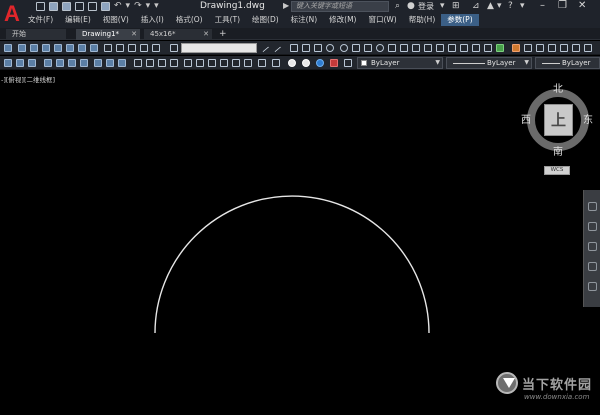 This screenshot has height=415, width=600. Describe the element at coordinates (507, 383) in the screenshot. I see `watermark-logo-icon` at that location.